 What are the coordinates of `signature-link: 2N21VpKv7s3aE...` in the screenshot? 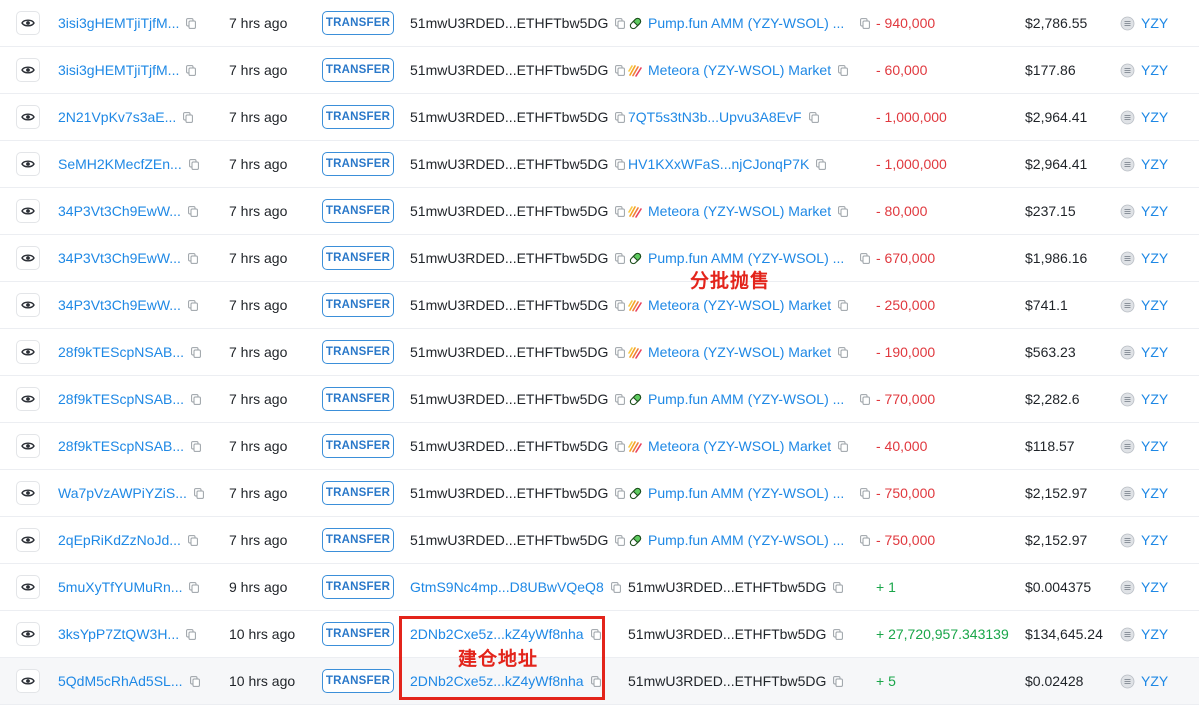 It's located at (117, 117).